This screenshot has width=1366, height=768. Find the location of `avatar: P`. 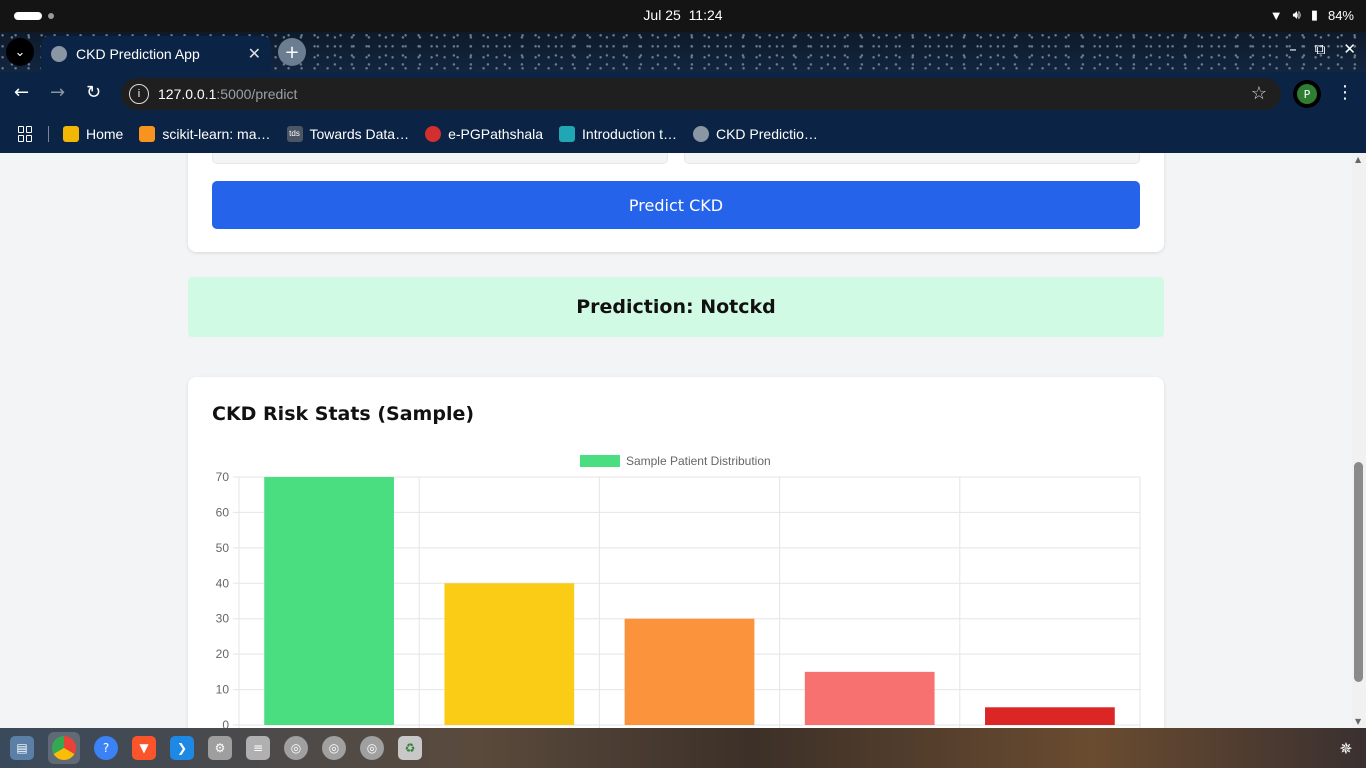

avatar: P is located at coordinates (1307, 94).